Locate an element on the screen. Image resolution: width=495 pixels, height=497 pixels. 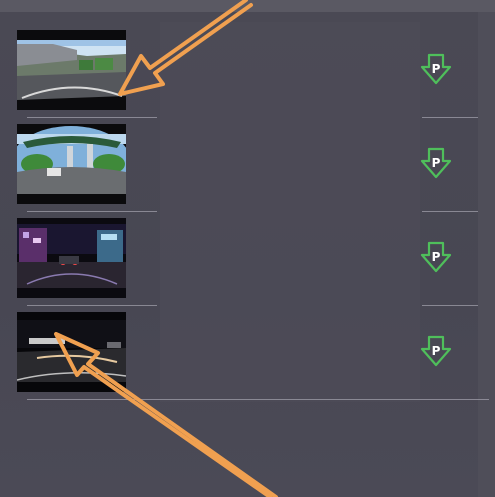
thumbnail-image-fisheye is located at coordinates (71, 164).